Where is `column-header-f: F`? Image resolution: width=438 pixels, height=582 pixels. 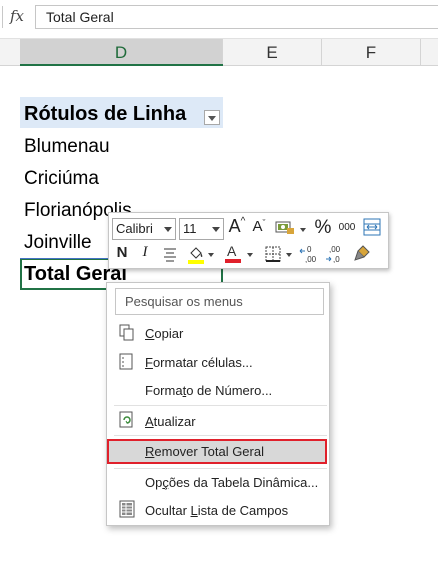 column-header-f: F is located at coordinates (371, 52).